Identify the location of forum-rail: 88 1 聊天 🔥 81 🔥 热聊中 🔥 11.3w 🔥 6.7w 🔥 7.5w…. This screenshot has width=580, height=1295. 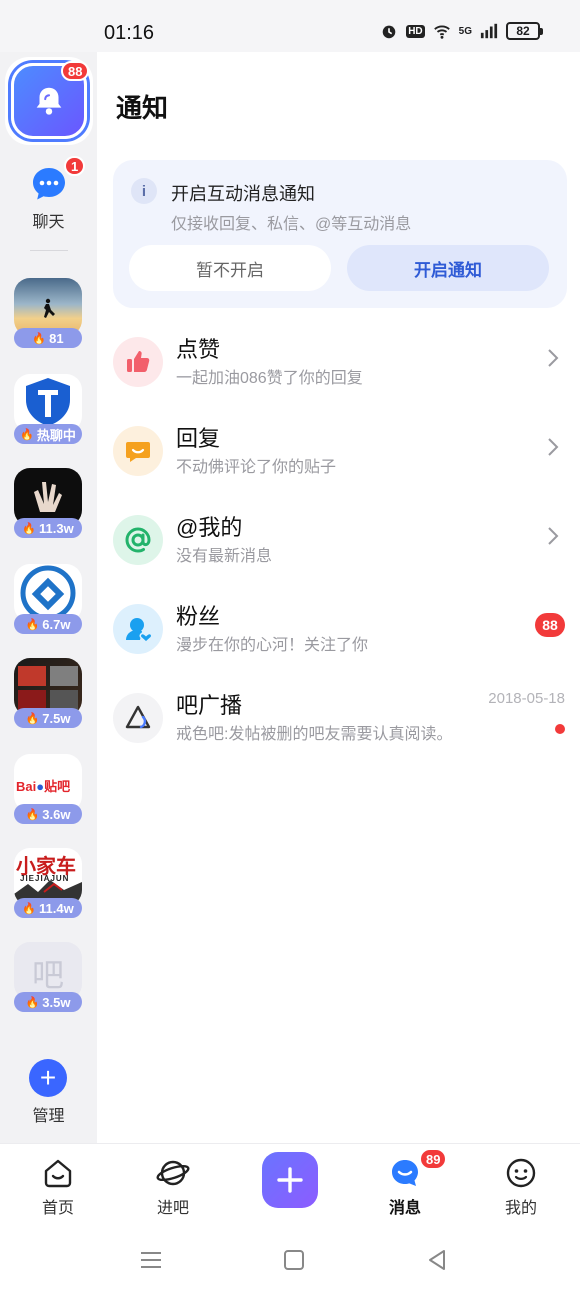
(48, 597).